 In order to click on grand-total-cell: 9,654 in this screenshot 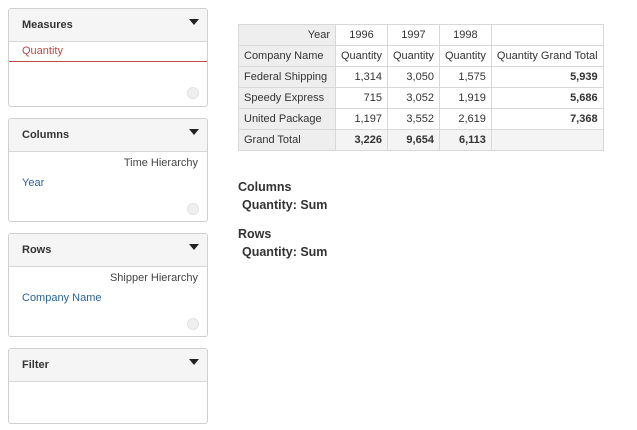, I will do `click(413, 140)`.